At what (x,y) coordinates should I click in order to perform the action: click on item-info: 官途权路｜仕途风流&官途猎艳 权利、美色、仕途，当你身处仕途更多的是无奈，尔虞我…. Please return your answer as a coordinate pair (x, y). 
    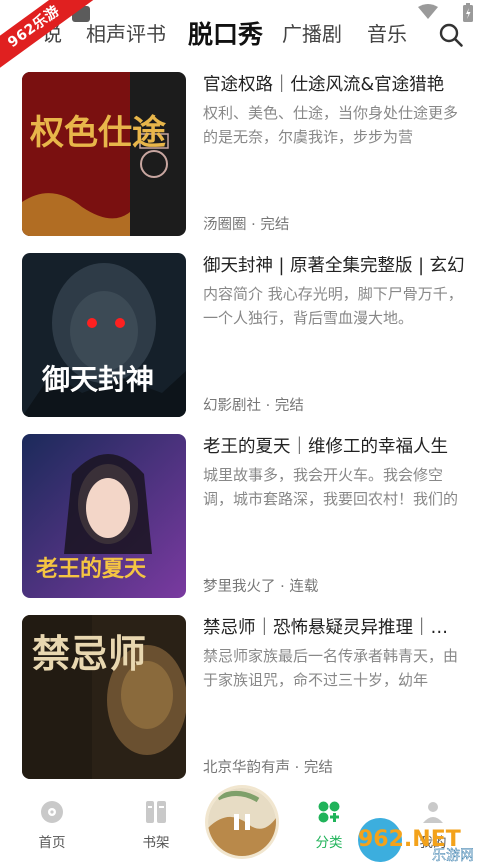
    Looking at the image, I should click on (334, 154).